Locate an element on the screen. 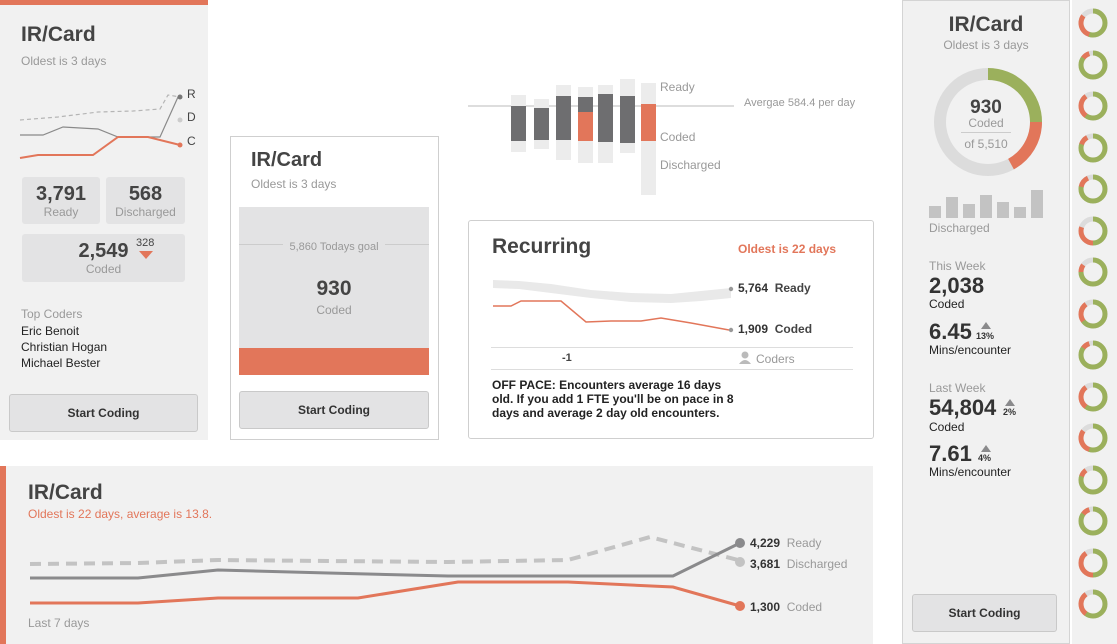  oldest-label: Oldest is 22 days is located at coordinates (787, 249).